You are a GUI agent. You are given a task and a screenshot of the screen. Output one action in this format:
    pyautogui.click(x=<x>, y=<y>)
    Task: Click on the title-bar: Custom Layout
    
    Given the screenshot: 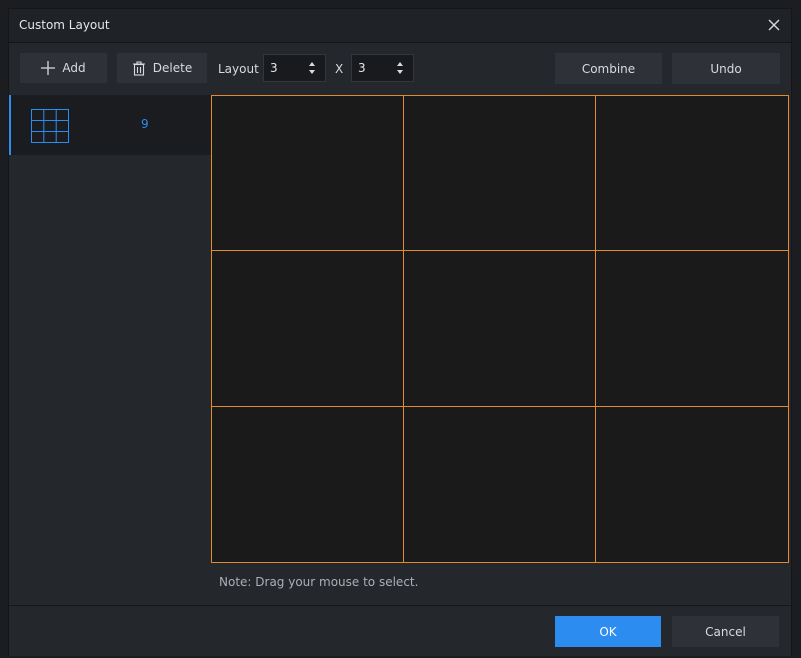 What is the action you would take?
    pyautogui.click(x=400, y=26)
    